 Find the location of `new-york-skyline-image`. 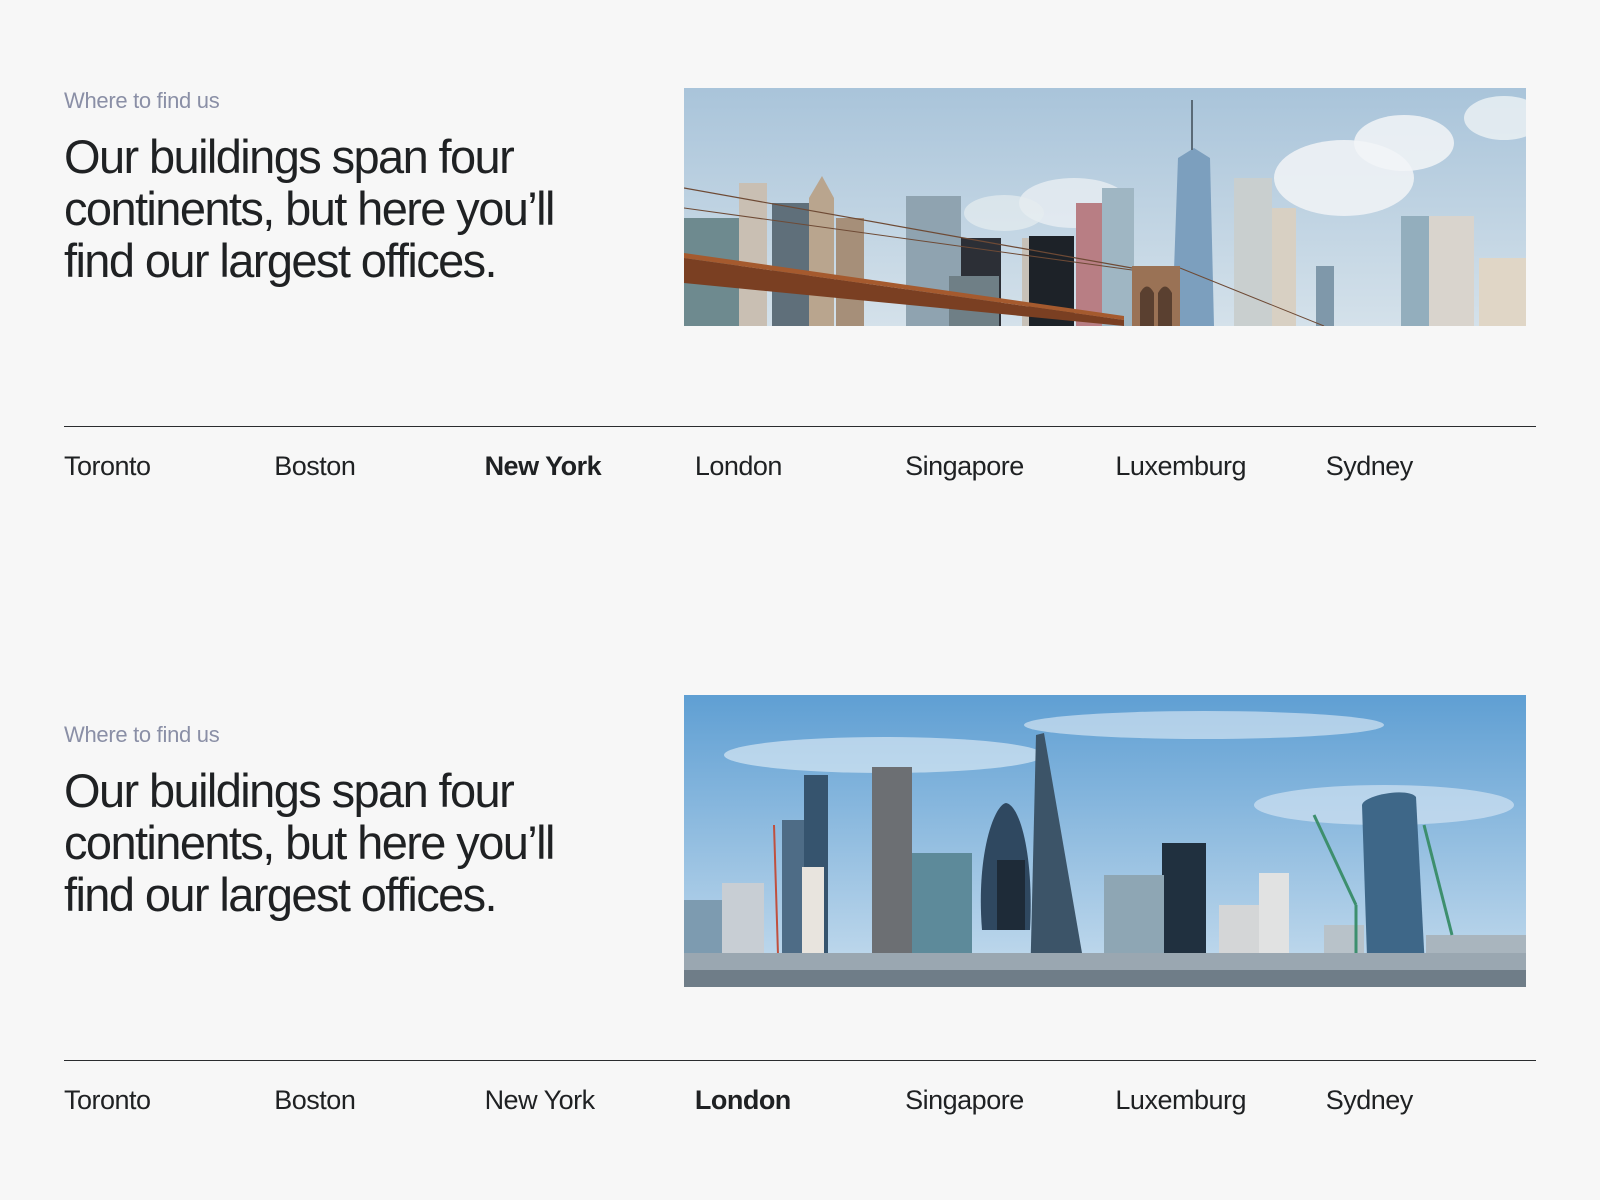

new-york-skyline-image is located at coordinates (1105, 207).